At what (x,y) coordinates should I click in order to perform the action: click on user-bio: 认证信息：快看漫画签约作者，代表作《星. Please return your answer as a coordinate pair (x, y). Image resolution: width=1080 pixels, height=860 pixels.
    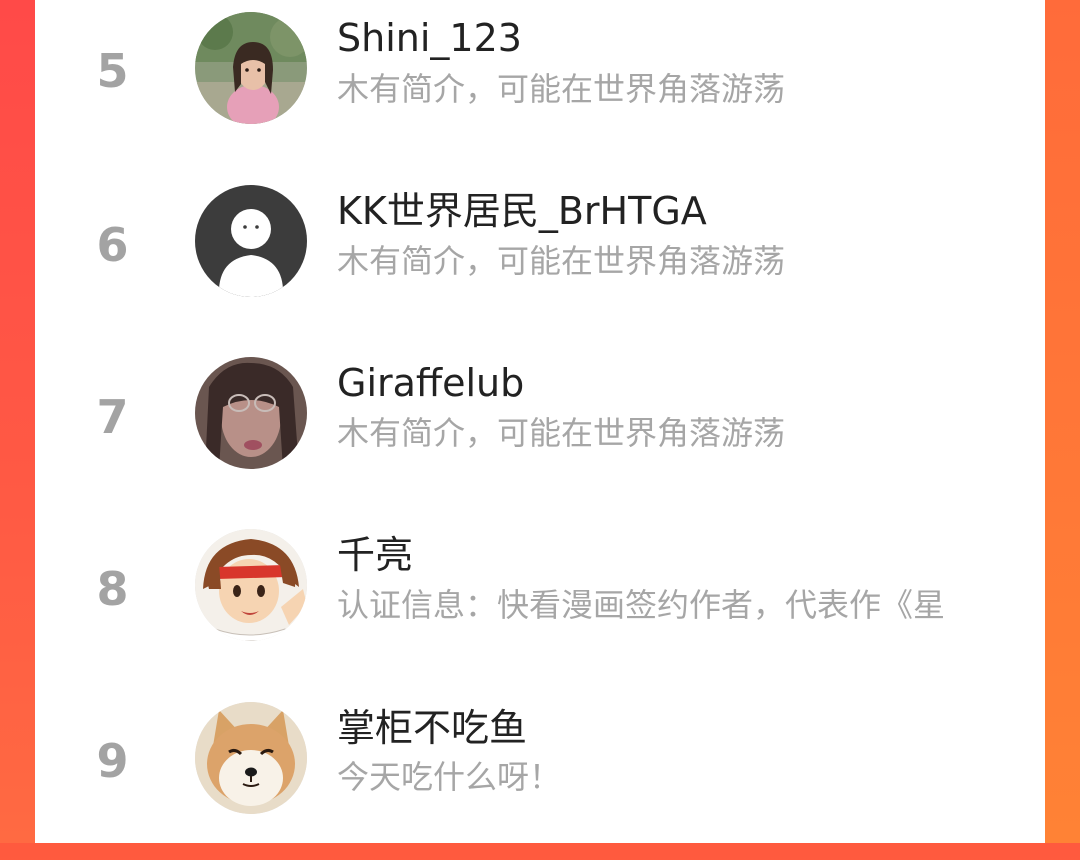
    Looking at the image, I should click on (641, 605).